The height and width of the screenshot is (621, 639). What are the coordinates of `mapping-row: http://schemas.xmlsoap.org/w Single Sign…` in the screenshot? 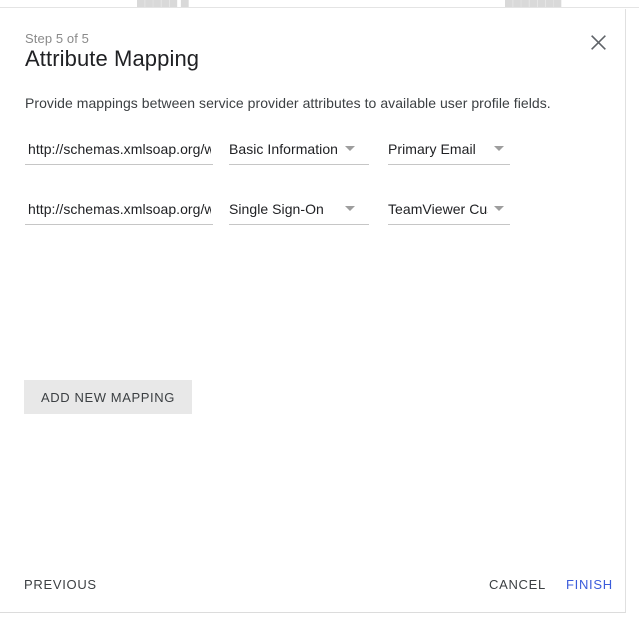 It's located at (315, 223).